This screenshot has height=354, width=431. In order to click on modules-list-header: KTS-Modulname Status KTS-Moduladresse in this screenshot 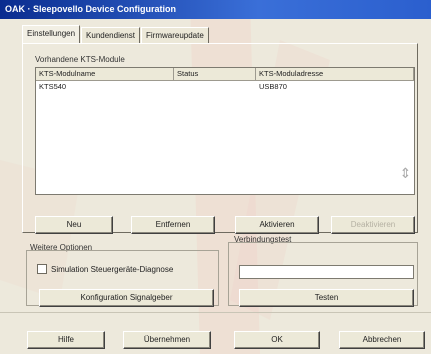, I will do `click(225, 74)`.